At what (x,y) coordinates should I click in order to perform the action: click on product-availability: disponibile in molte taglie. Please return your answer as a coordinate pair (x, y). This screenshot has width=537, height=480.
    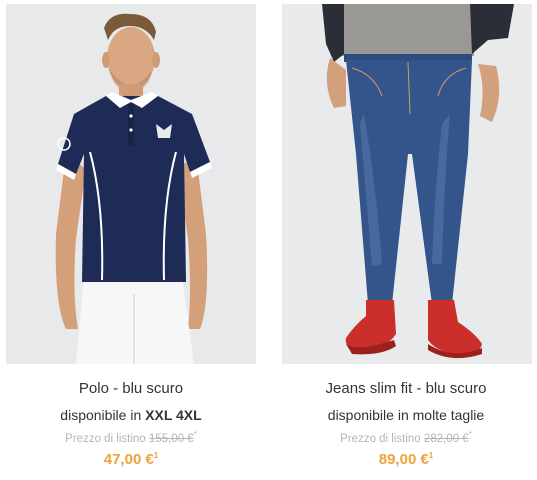
    Looking at the image, I should click on (406, 415).